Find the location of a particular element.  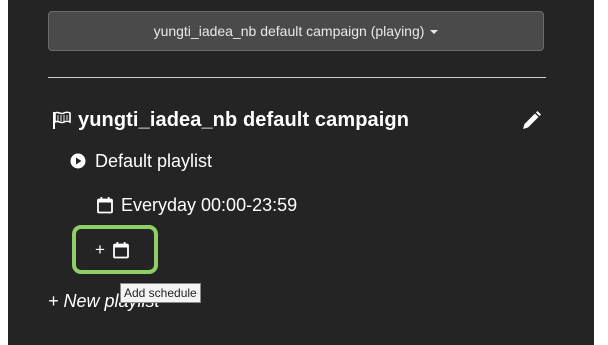

campaign-header: yungti_iadea_nb default campaign is located at coordinates (300, 120).